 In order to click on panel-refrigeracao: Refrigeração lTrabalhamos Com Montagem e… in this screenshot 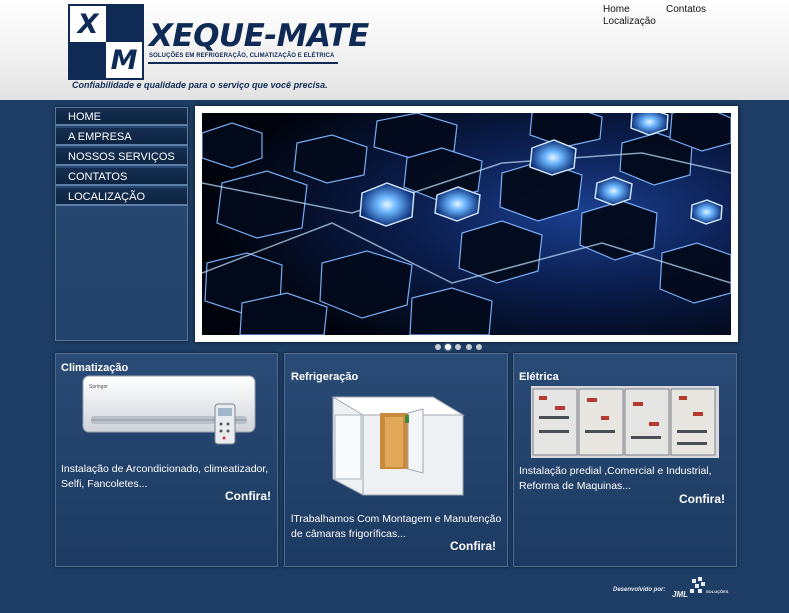, I will do `click(396, 460)`.